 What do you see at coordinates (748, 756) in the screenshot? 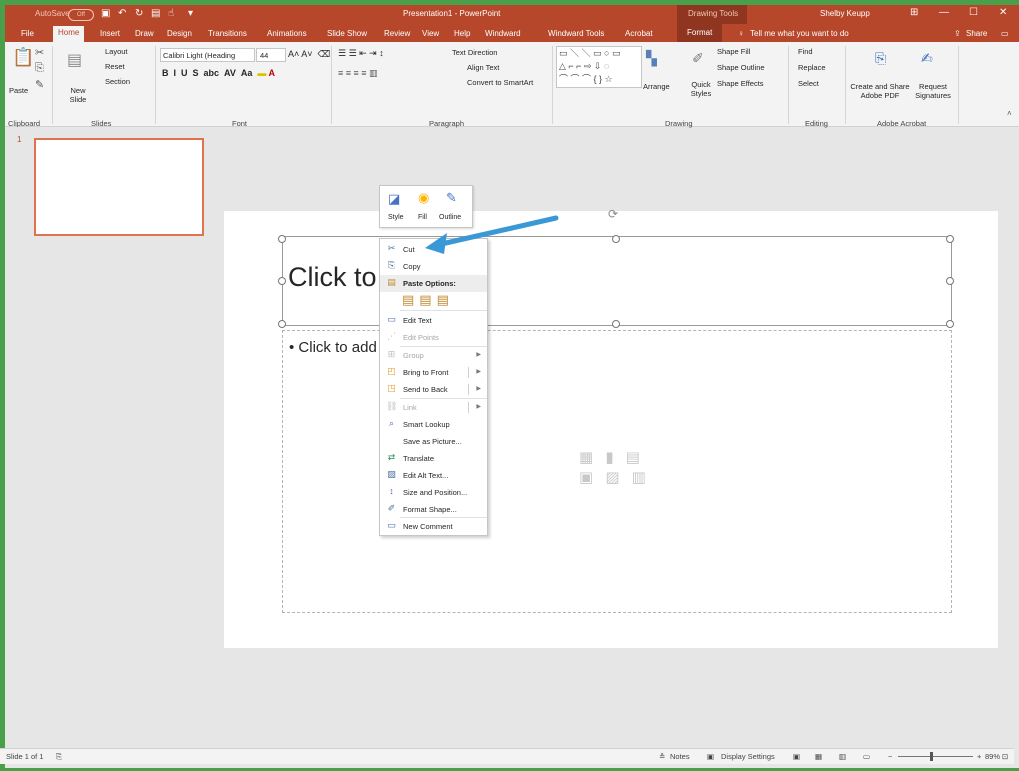
I see `display-settings-button: Display Settings` at bounding box center [748, 756].